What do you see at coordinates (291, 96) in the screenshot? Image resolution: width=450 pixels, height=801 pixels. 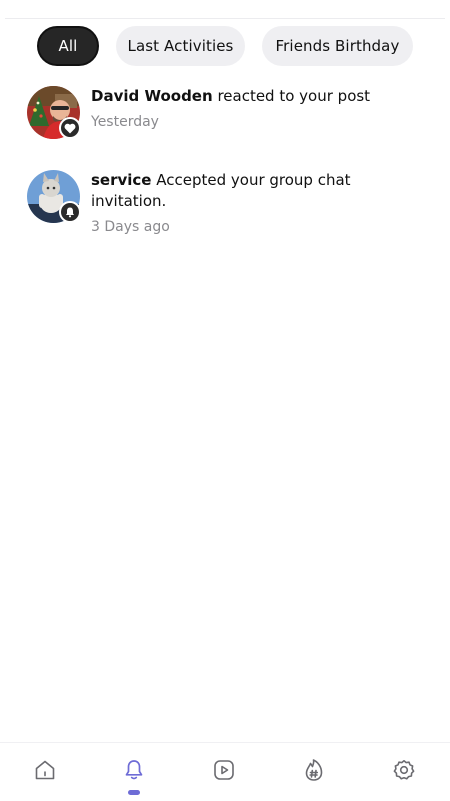 I see `notification-message: reacted to your post` at bounding box center [291, 96].